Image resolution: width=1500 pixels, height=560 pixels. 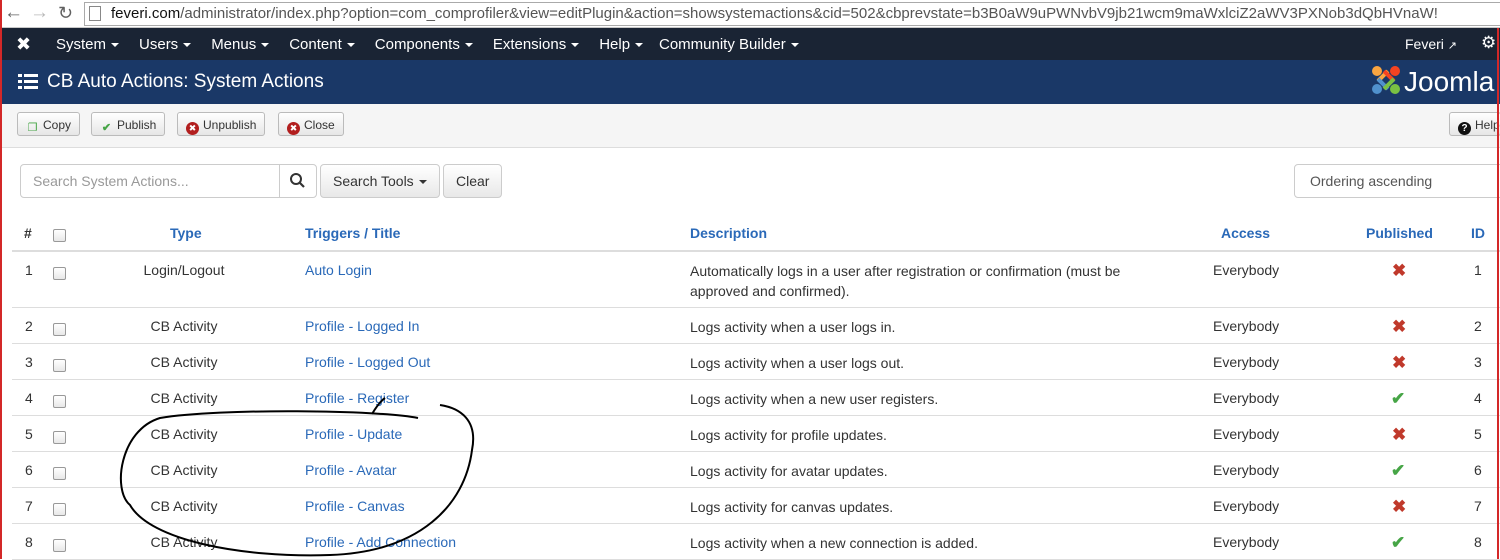 What do you see at coordinates (1478, 233) in the screenshot?
I see `header-id: ID` at bounding box center [1478, 233].